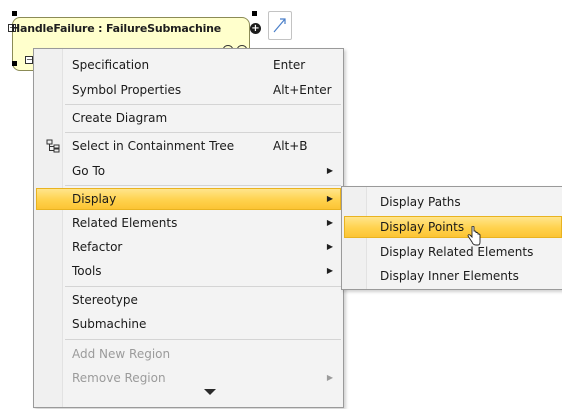  Describe the element at coordinates (302, 90) in the screenshot. I see `menu-item-shortcut: Alt+Enter` at that location.